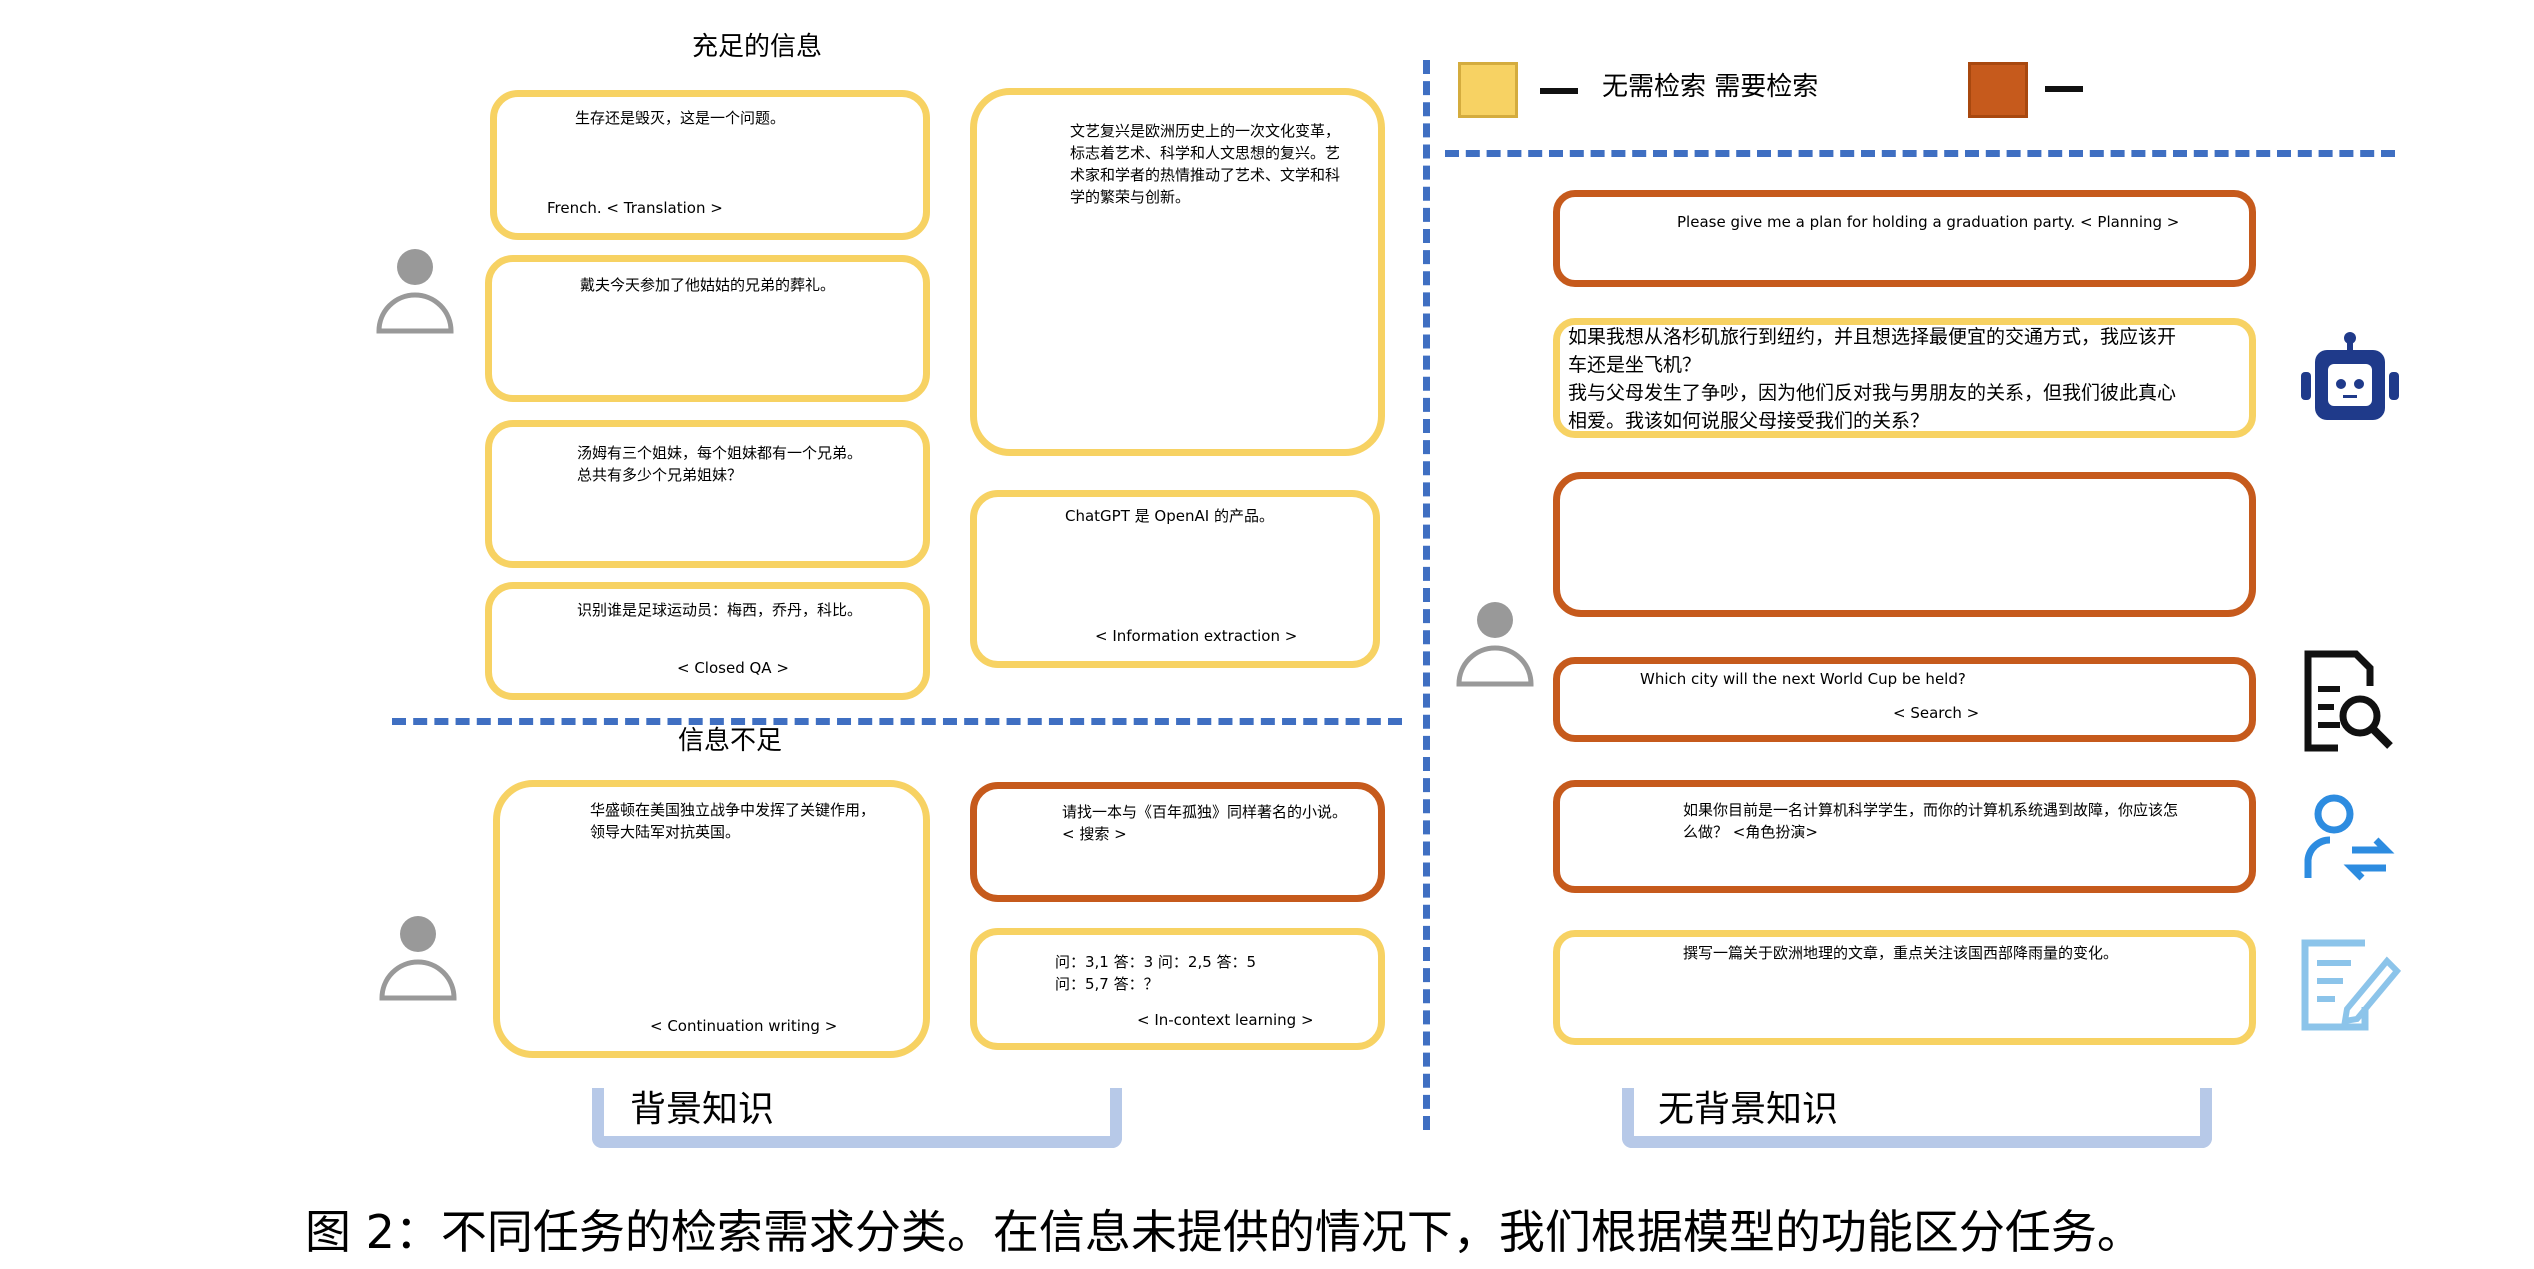 Image resolution: width=2534 pixels, height=1269 pixels. I want to click on card-empty, so click(1904, 544).